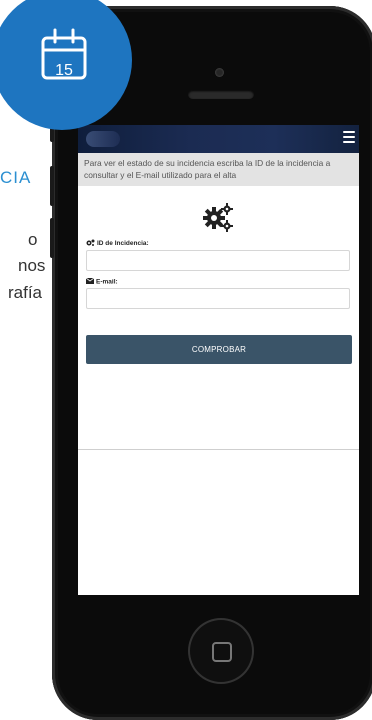 The height and width of the screenshot is (720, 372). Describe the element at coordinates (103, 139) in the screenshot. I see `app-logo` at that location.